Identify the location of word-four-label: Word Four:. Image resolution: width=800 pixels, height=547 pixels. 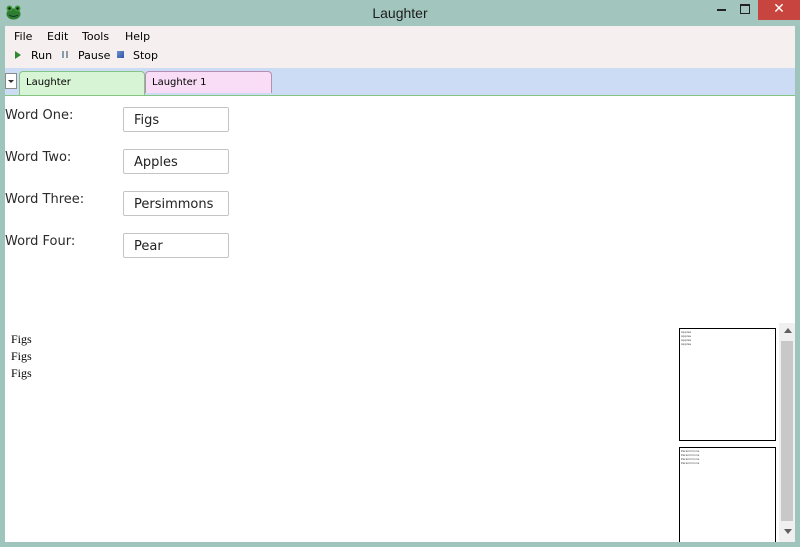
(40, 241).